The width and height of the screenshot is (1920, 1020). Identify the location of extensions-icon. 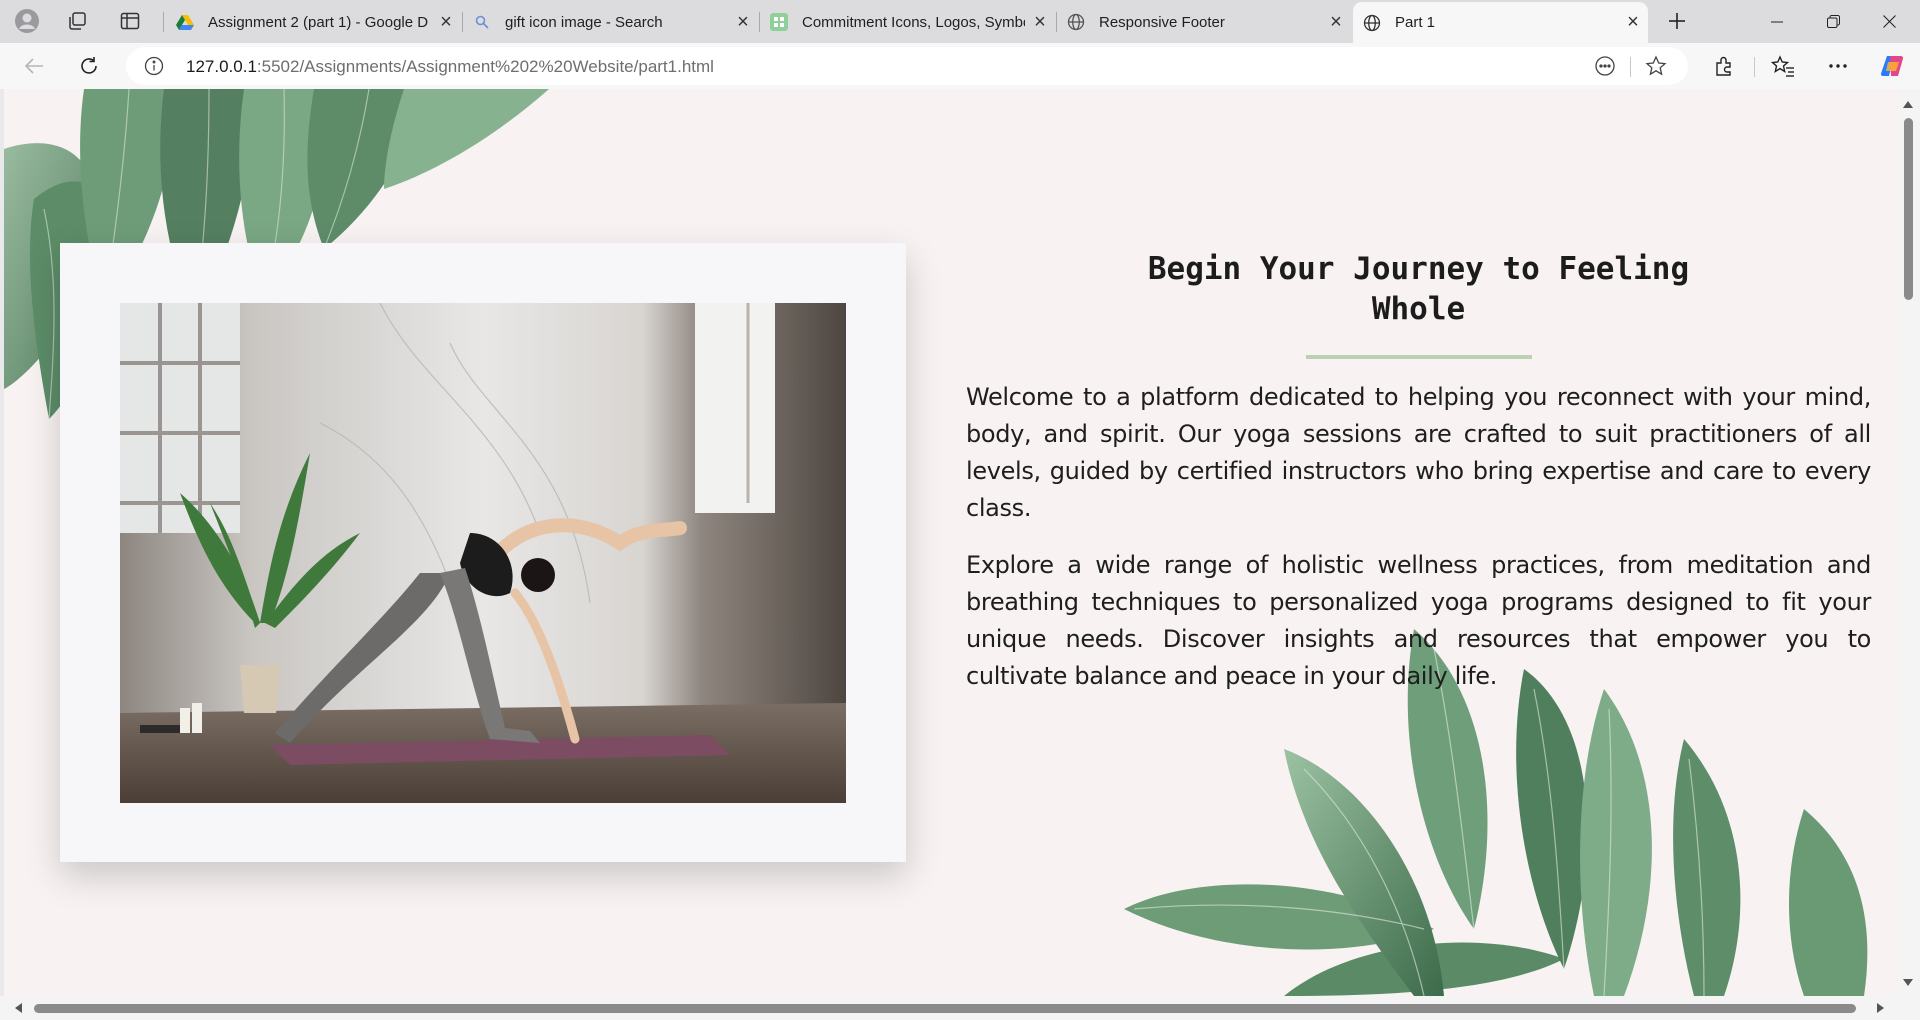
(1724, 66).